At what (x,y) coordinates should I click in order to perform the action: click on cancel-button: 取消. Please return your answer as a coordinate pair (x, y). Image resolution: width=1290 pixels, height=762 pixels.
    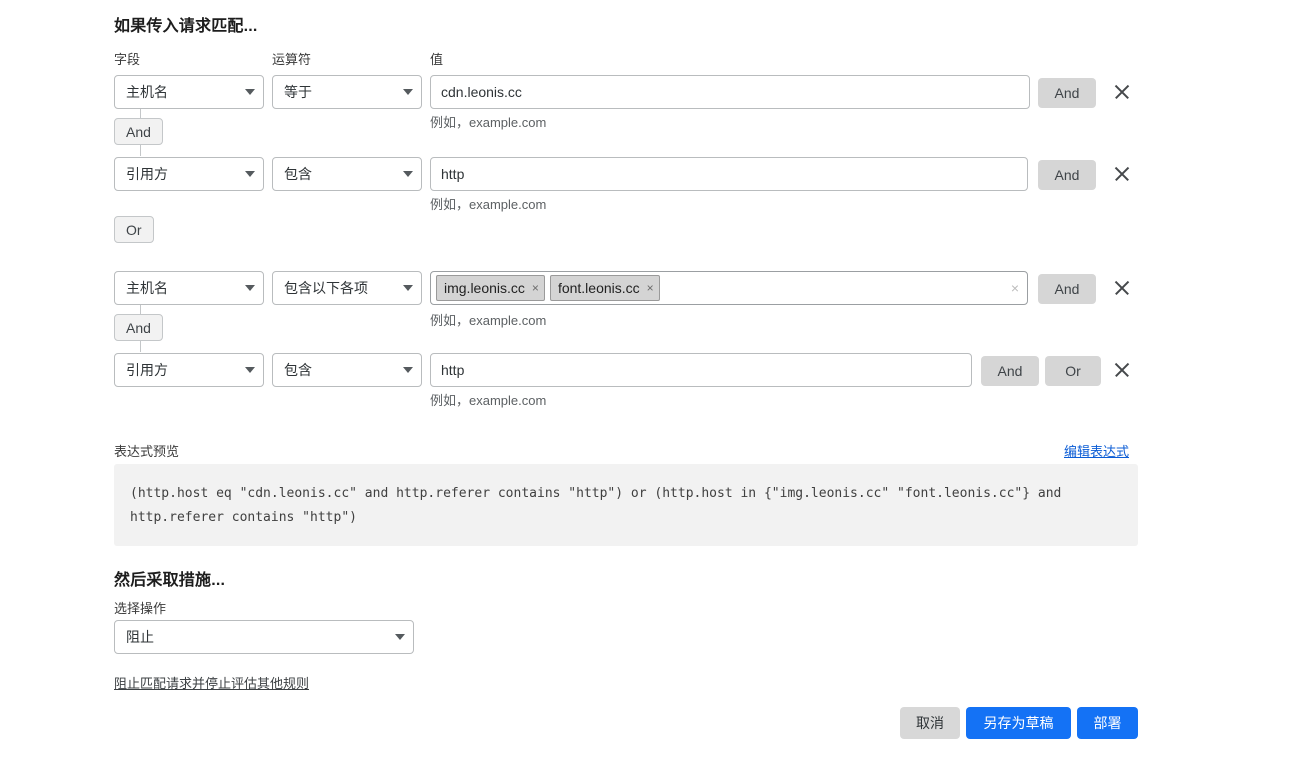
    Looking at the image, I should click on (930, 723).